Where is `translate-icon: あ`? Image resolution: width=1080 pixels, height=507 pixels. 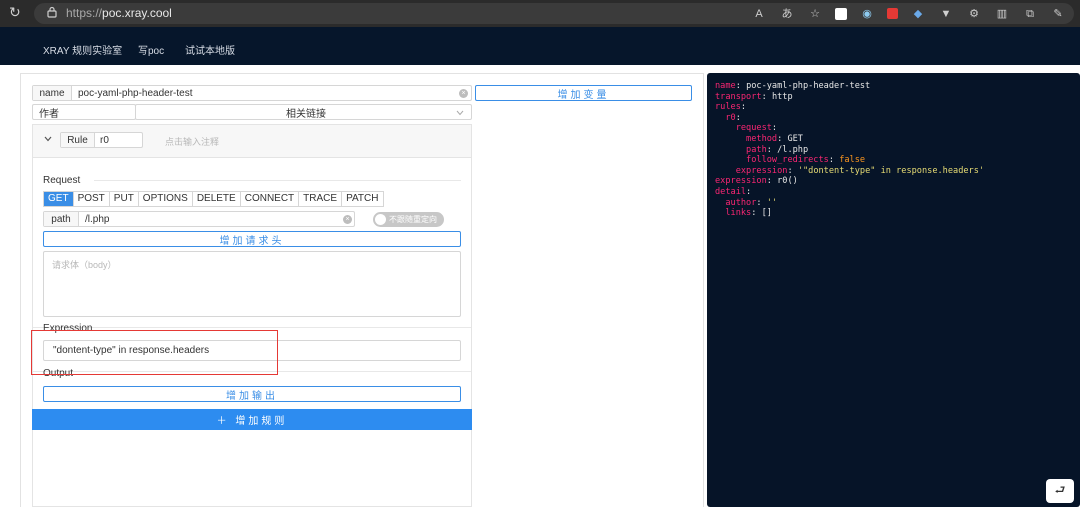 translate-icon: あ is located at coordinates (787, 14).